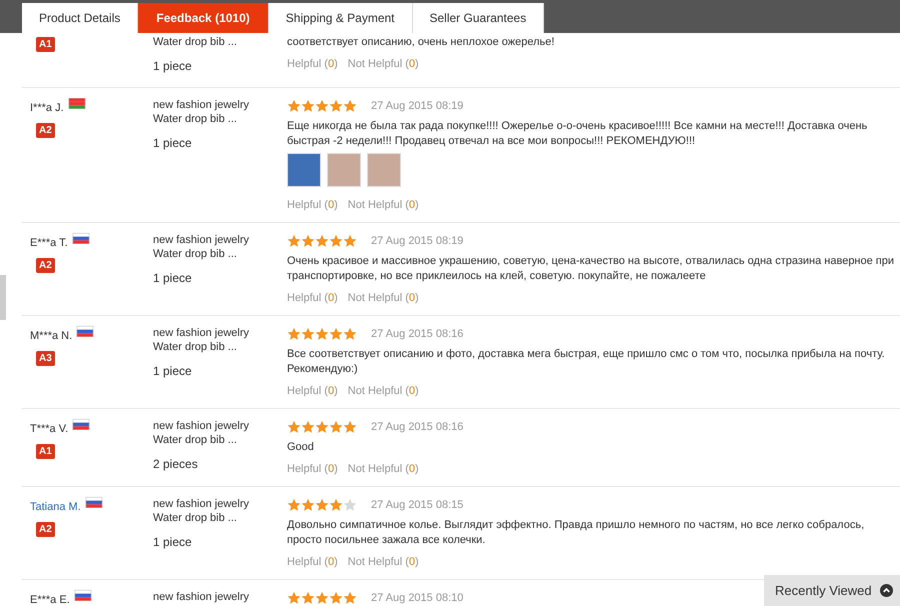 The width and height of the screenshot is (900, 606). Describe the element at coordinates (47, 108) in the screenshot. I see `reviewer-name: I***a J.` at that location.